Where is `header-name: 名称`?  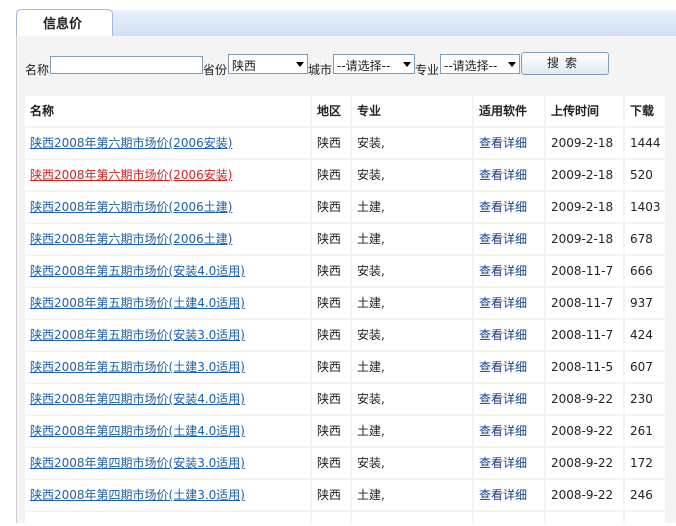
header-name: 名称 is located at coordinates (167, 111).